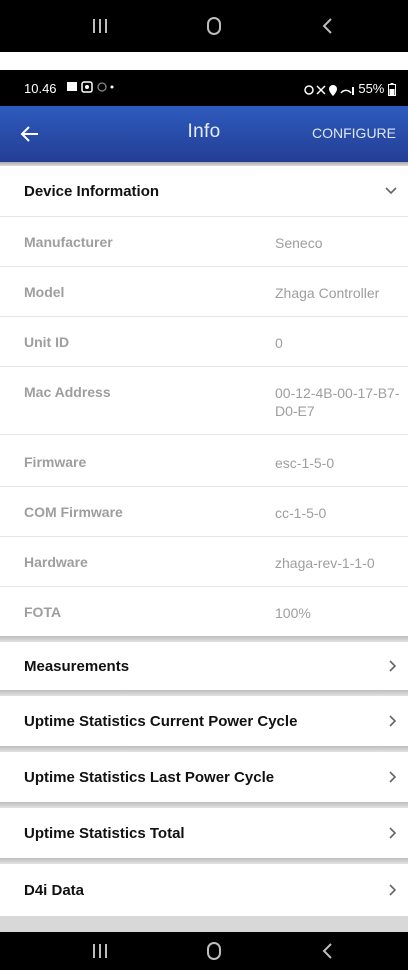 This screenshot has width=408, height=970. What do you see at coordinates (92, 191) in the screenshot?
I see `section-title: Device Information` at bounding box center [92, 191].